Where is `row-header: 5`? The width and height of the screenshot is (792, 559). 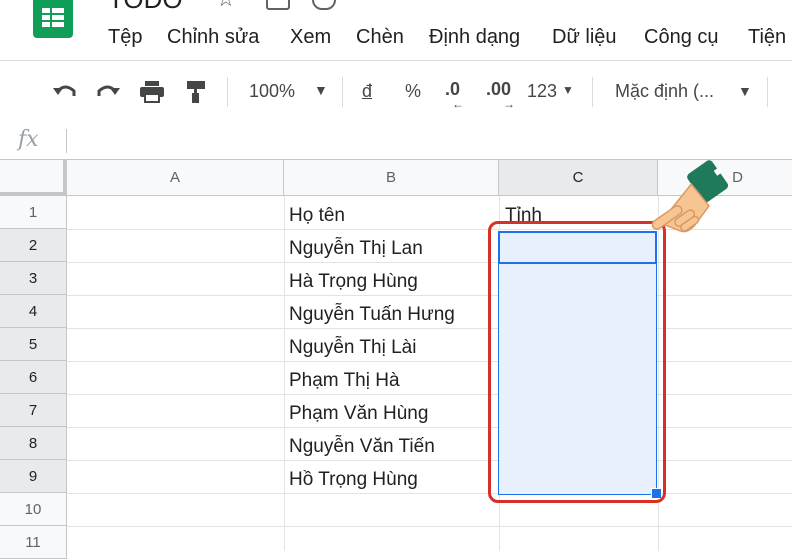 row-header: 5 is located at coordinates (33, 344).